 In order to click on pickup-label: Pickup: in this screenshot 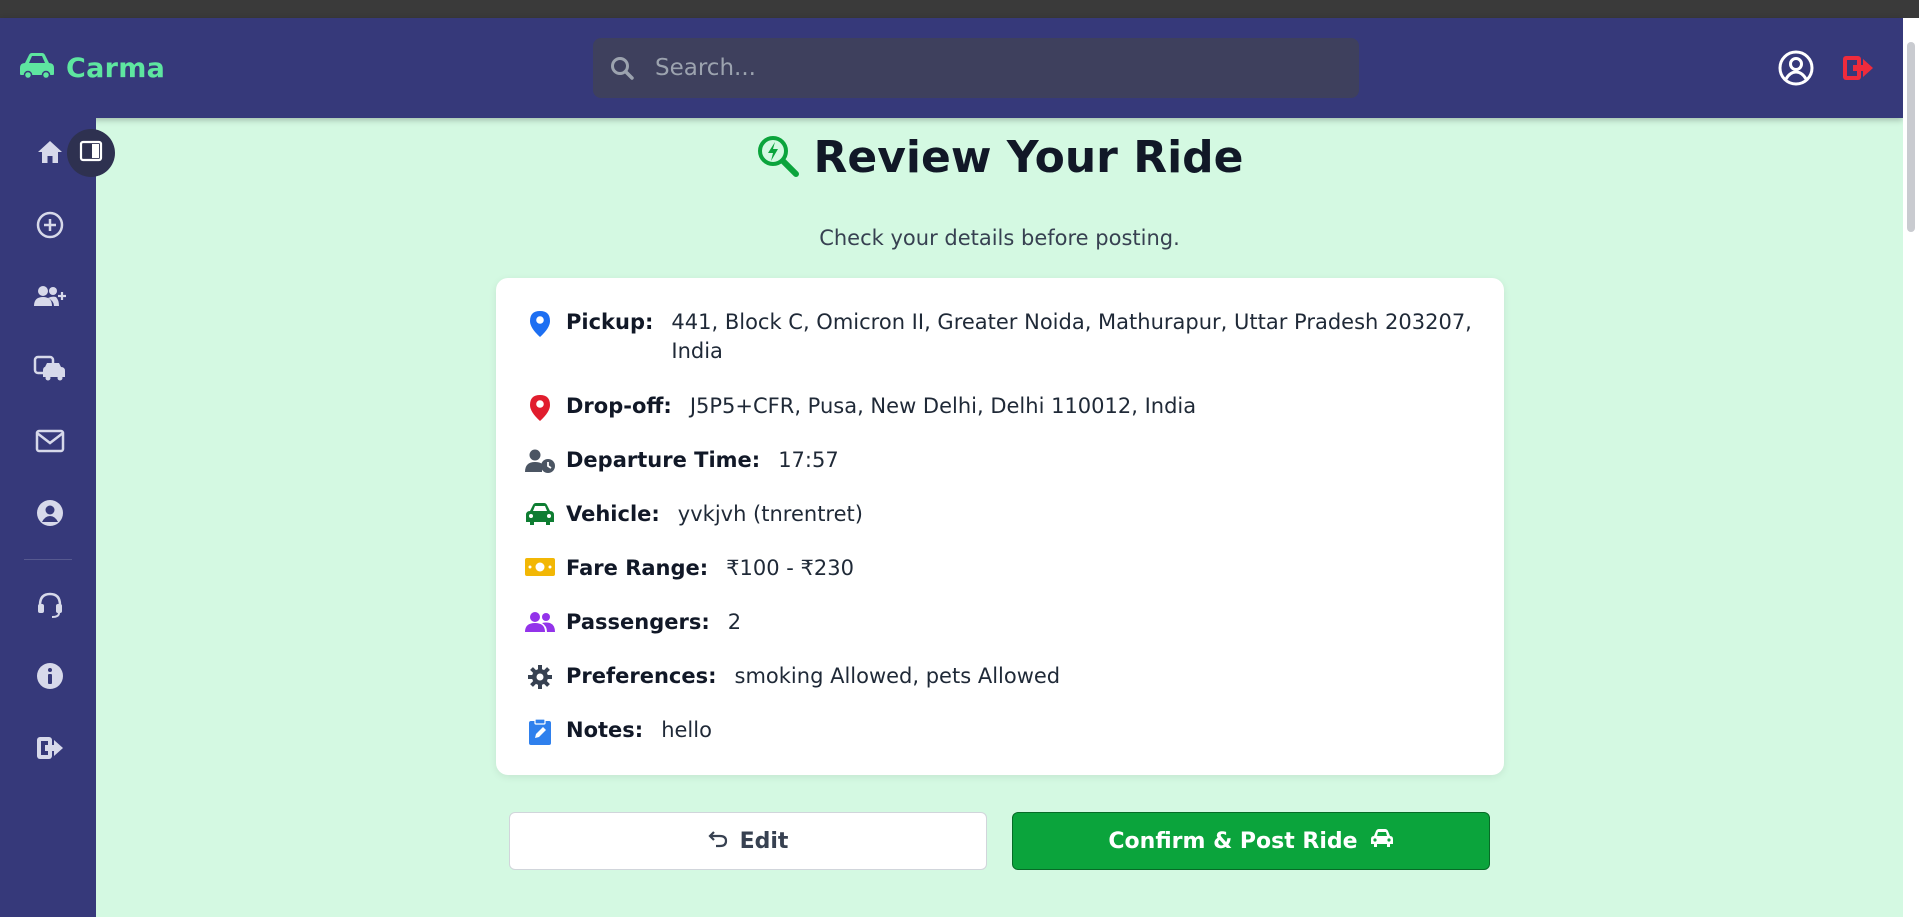, I will do `click(610, 322)`.